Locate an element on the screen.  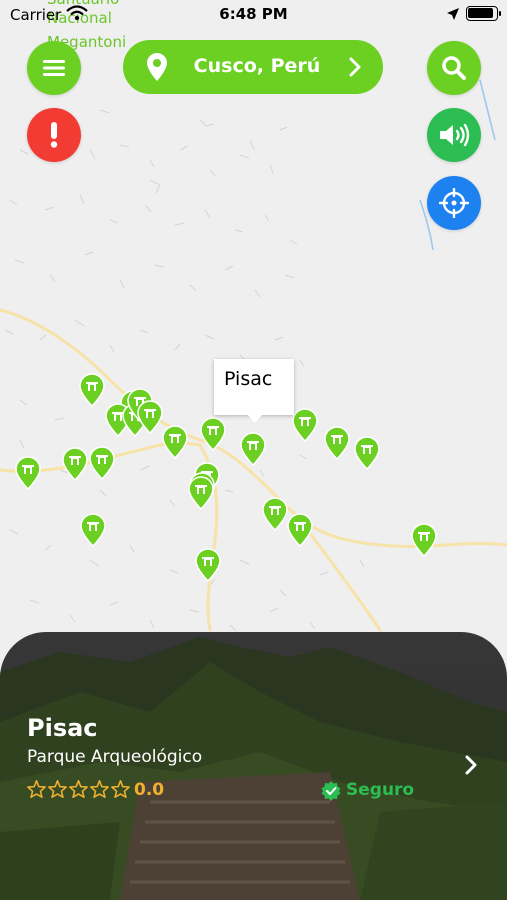
place-subtitle: Parque Arqueológico is located at coordinates (115, 757).